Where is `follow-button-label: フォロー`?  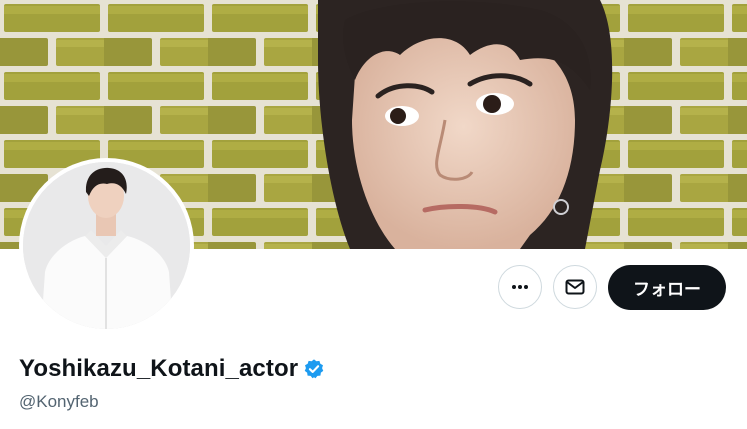 follow-button-label: フォロー is located at coordinates (667, 290).